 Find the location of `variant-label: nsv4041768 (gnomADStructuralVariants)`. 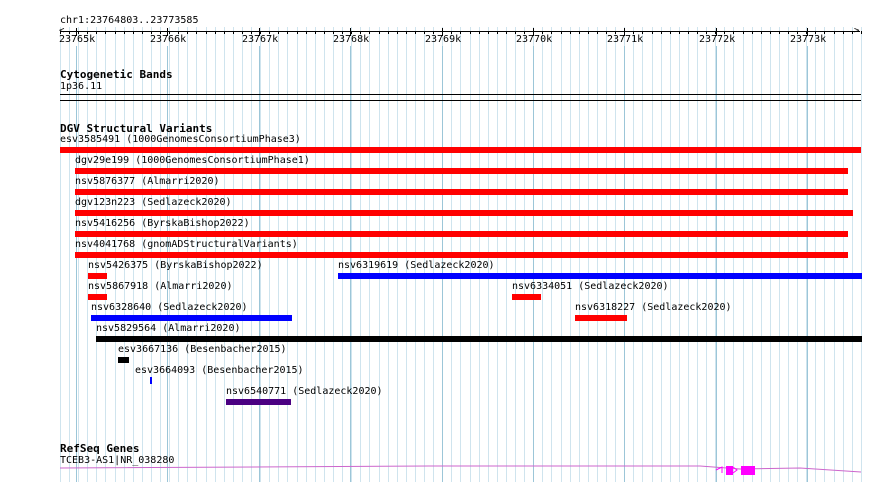

variant-label: nsv4041768 (gnomADStructuralVariants) is located at coordinates (186, 244).